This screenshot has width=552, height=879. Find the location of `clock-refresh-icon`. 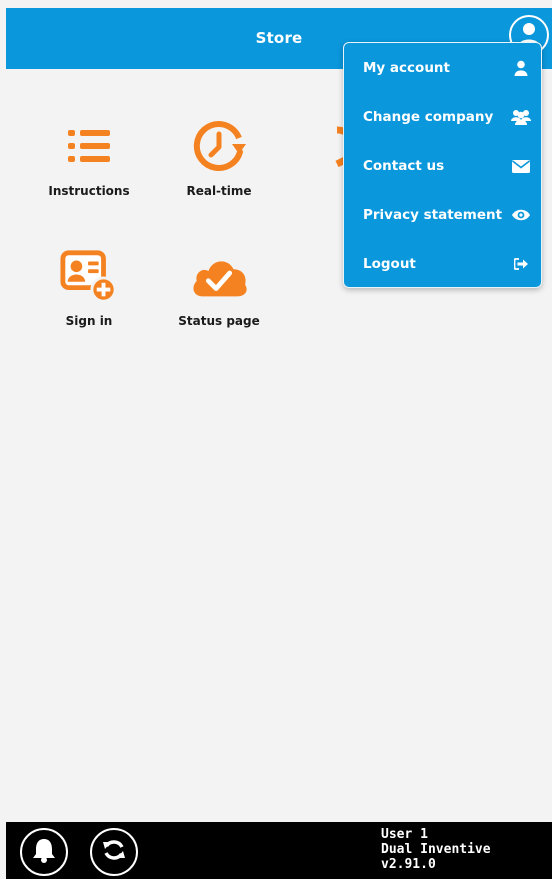

clock-refresh-icon is located at coordinates (219, 146).